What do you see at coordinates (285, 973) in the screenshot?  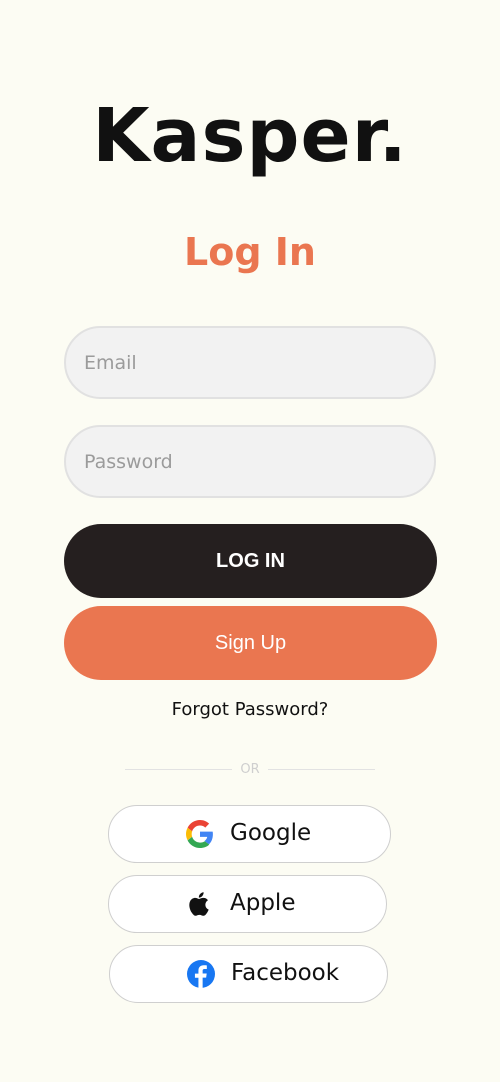 I see `facebook-label: Facebook` at bounding box center [285, 973].